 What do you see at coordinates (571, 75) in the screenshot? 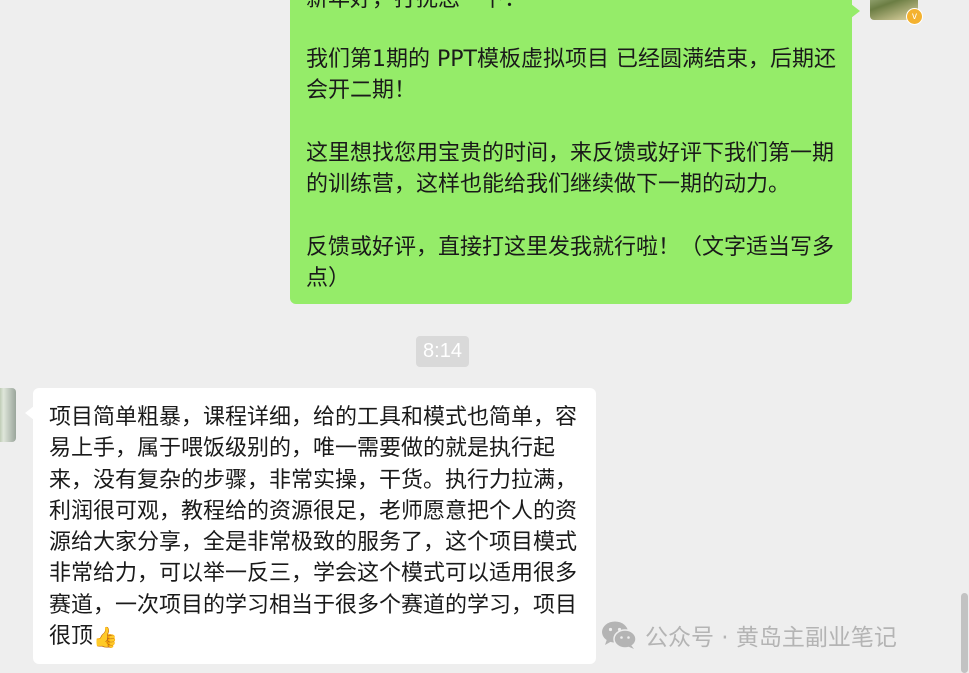
I see `message-paragraph: 我们第1期的 PPT模板虚拟项目 已经圆满结束，后期还会开二期！` at bounding box center [571, 75].